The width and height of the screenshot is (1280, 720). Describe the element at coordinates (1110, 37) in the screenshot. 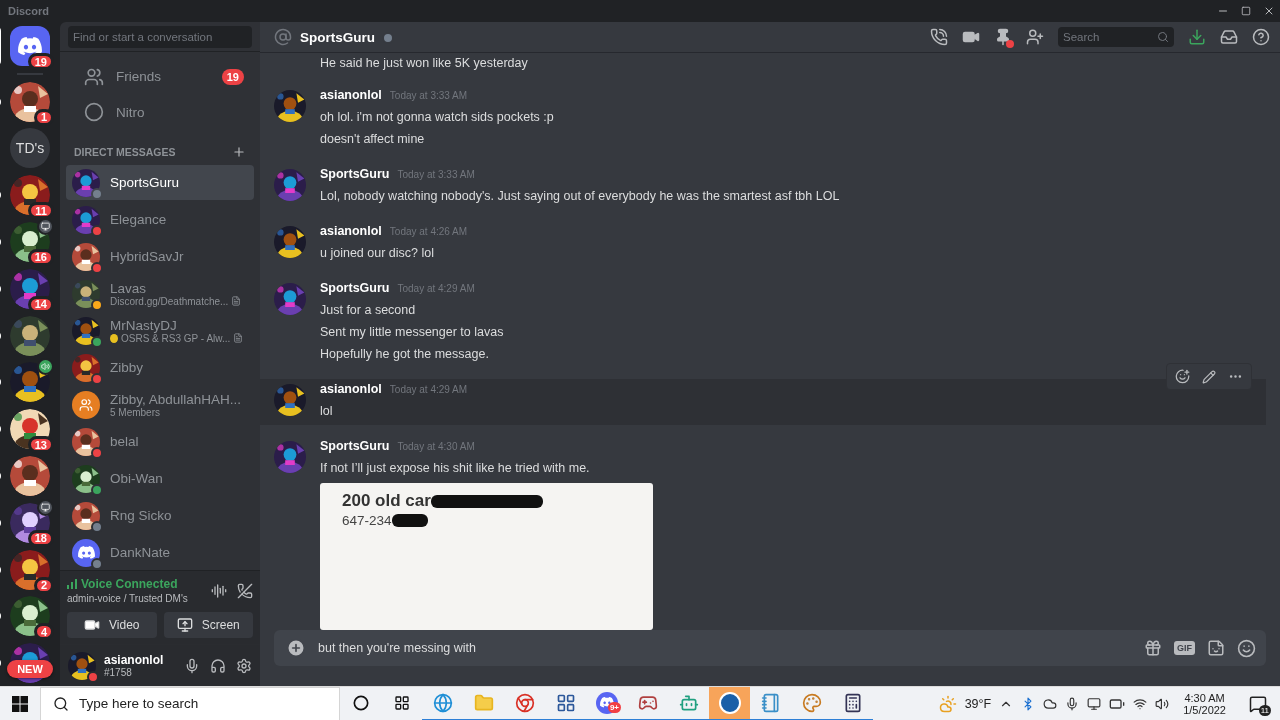

I see `search-field: Search` at that location.